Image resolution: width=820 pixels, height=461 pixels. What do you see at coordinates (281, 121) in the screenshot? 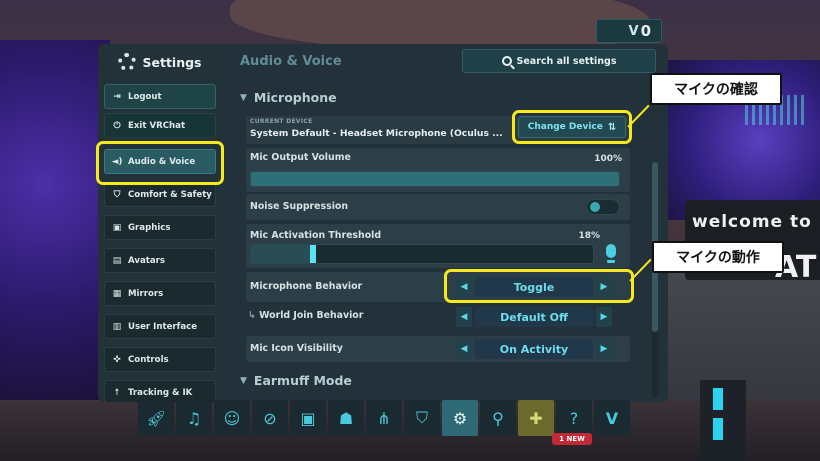
I see `current-device-caption: CURRENT DEVICE` at bounding box center [281, 121].